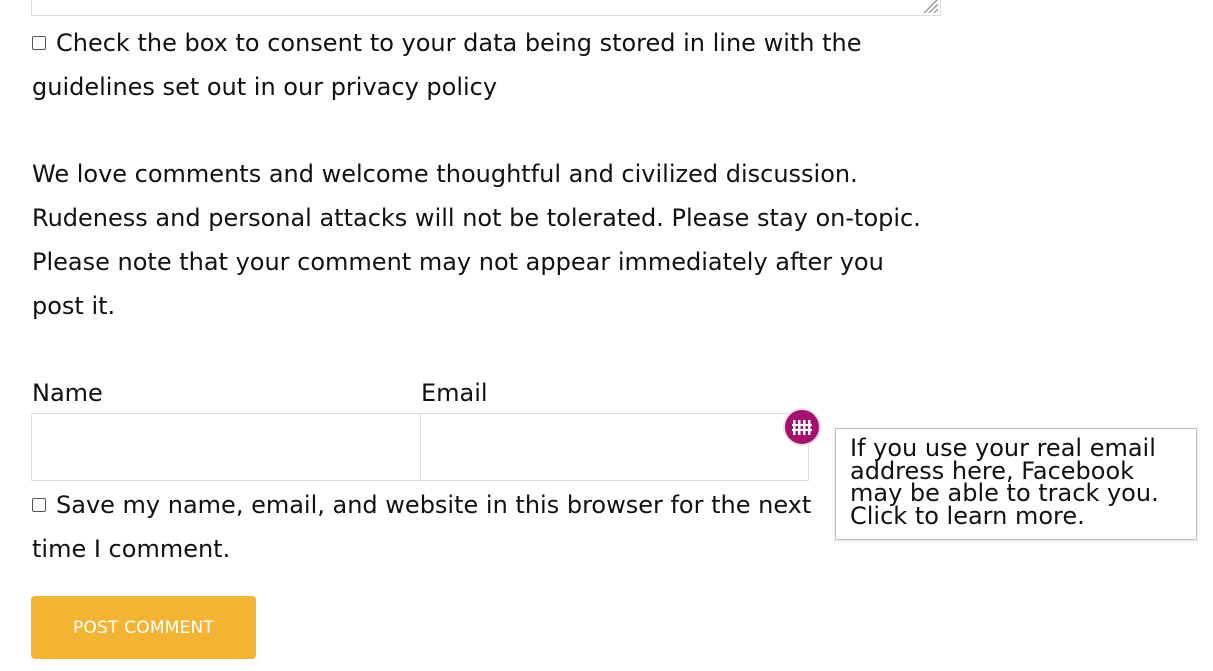  Describe the element at coordinates (454, 393) in the screenshot. I see `email-label: Email` at that location.